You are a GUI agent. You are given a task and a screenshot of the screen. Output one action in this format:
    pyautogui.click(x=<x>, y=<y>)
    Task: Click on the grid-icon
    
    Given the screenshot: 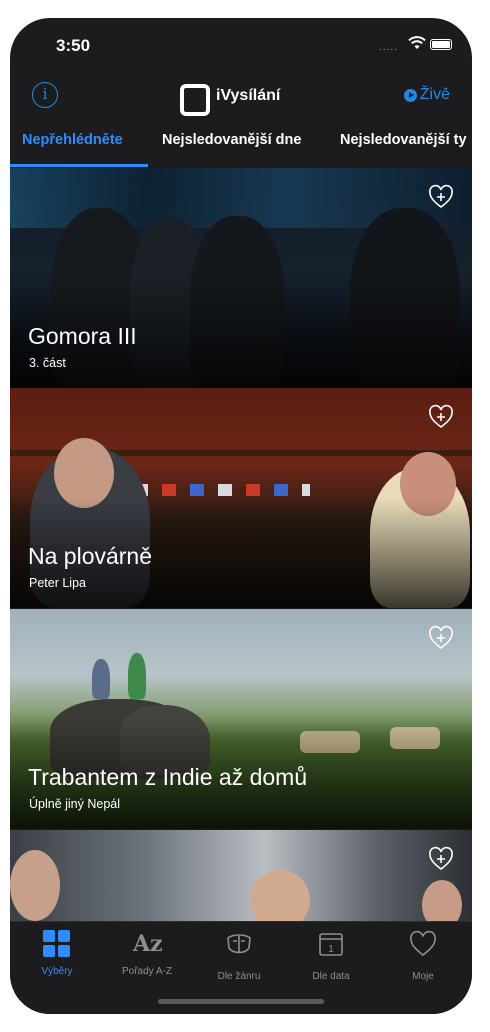 What is the action you would take?
    pyautogui.click(x=57, y=944)
    